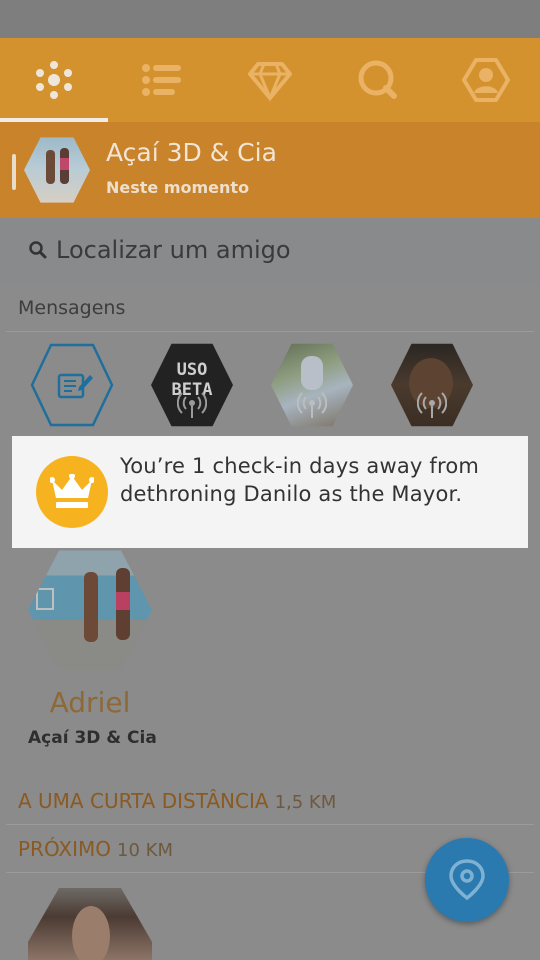 The width and height of the screenshot is (540, 960). I want to click on distance-value: 10 KM, so click(145, 850).